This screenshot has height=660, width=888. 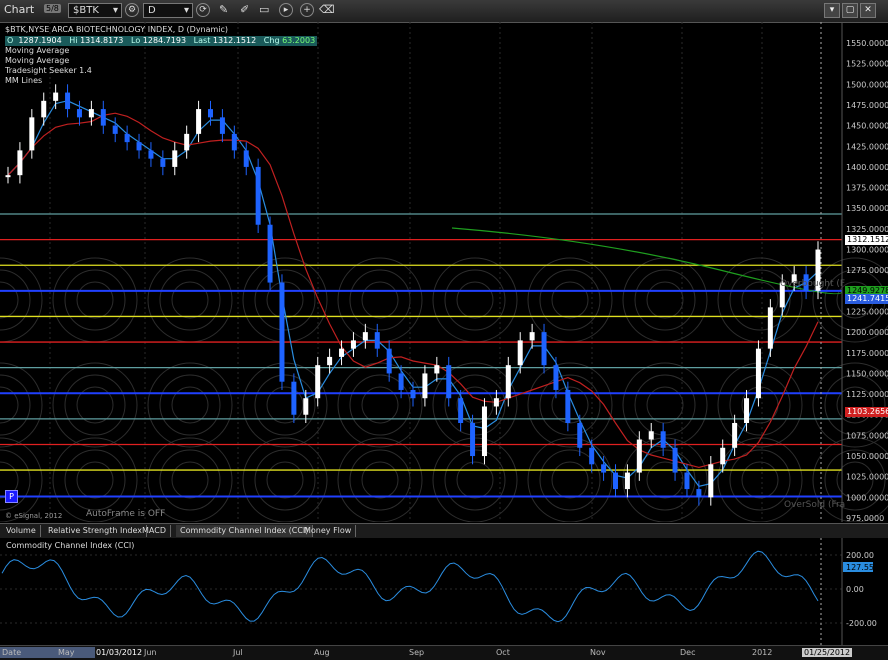 What do you see at coordinates (328, 531) in the screenshot?
I see `tab-money-flow: Money Flow` at bounding box center [328, 531].